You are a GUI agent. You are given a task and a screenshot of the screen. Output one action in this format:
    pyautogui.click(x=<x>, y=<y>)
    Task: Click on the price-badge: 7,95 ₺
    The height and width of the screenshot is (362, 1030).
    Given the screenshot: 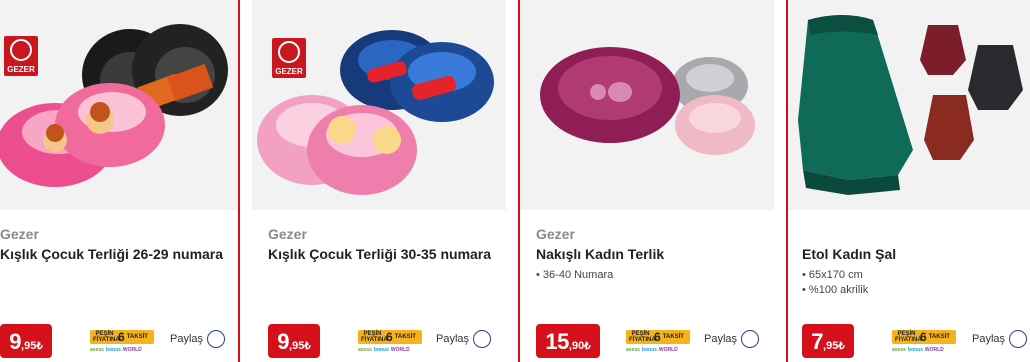 What is the action you would take?
    pyautogui.click(x=828, y=341)
    